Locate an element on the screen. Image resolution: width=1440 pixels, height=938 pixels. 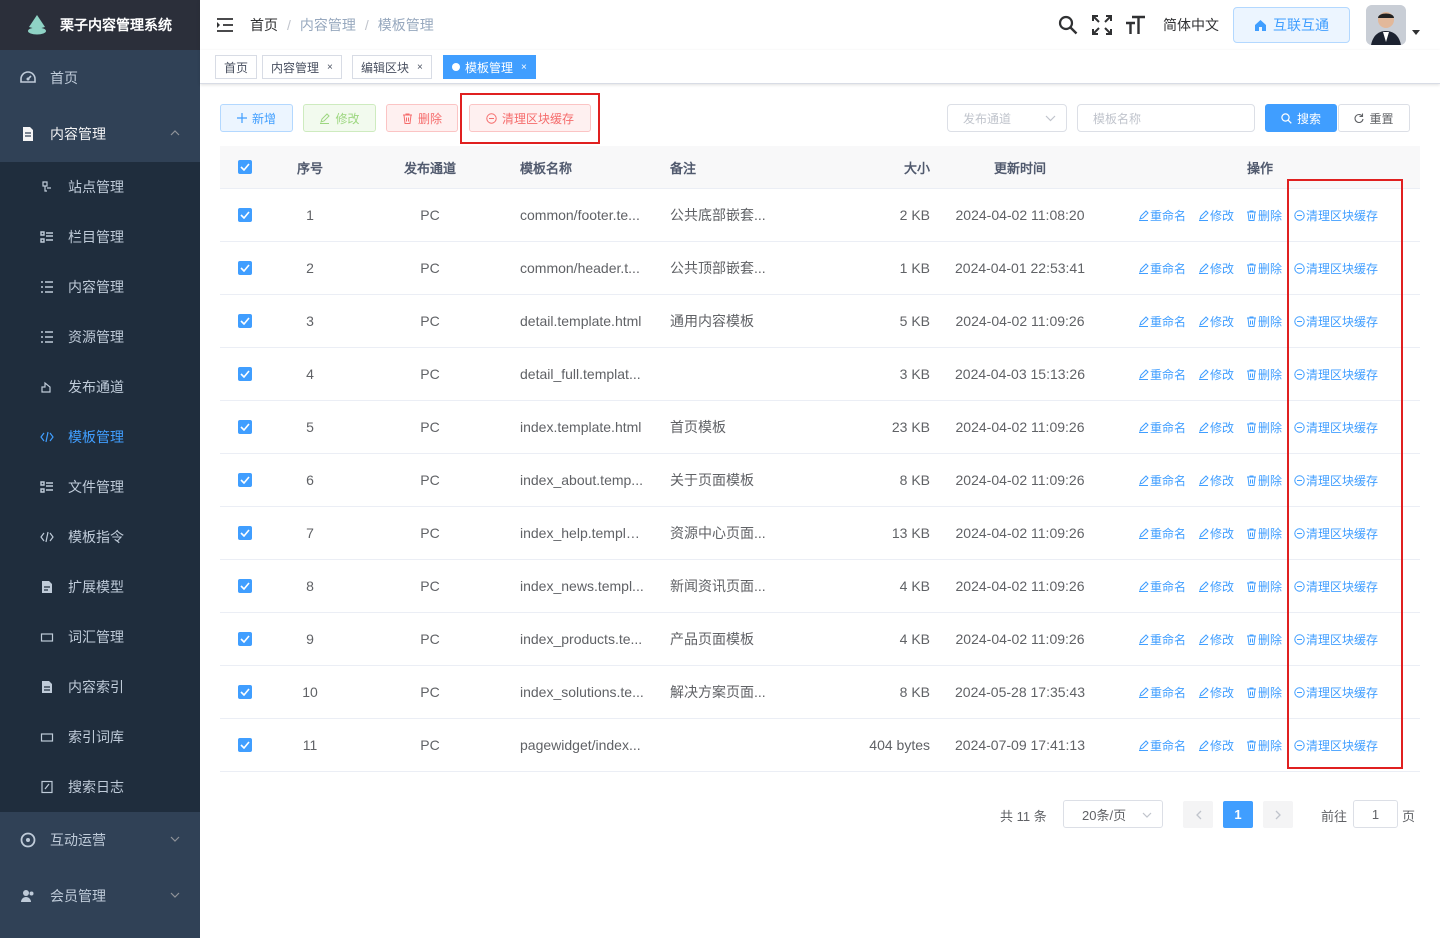
caret-down-icon is located at coordinates (1416, 33).